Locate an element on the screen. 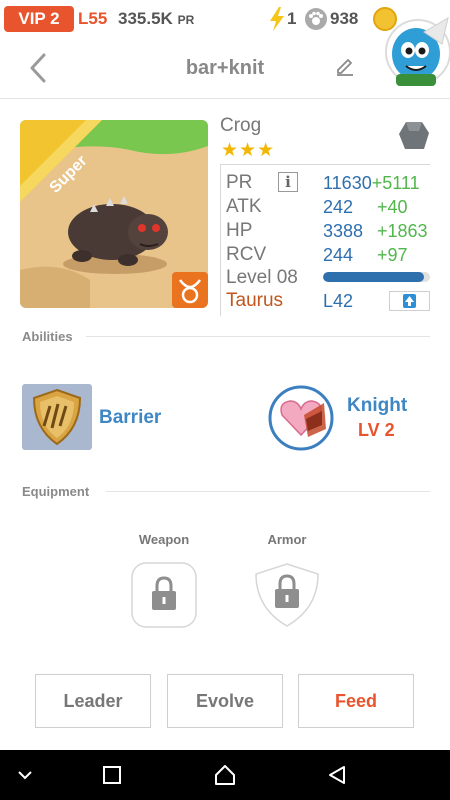 Image resolution: width=450 pixels, height=800 pixels. player-pr: 335.5K PR is located at coordinates (156, 19).